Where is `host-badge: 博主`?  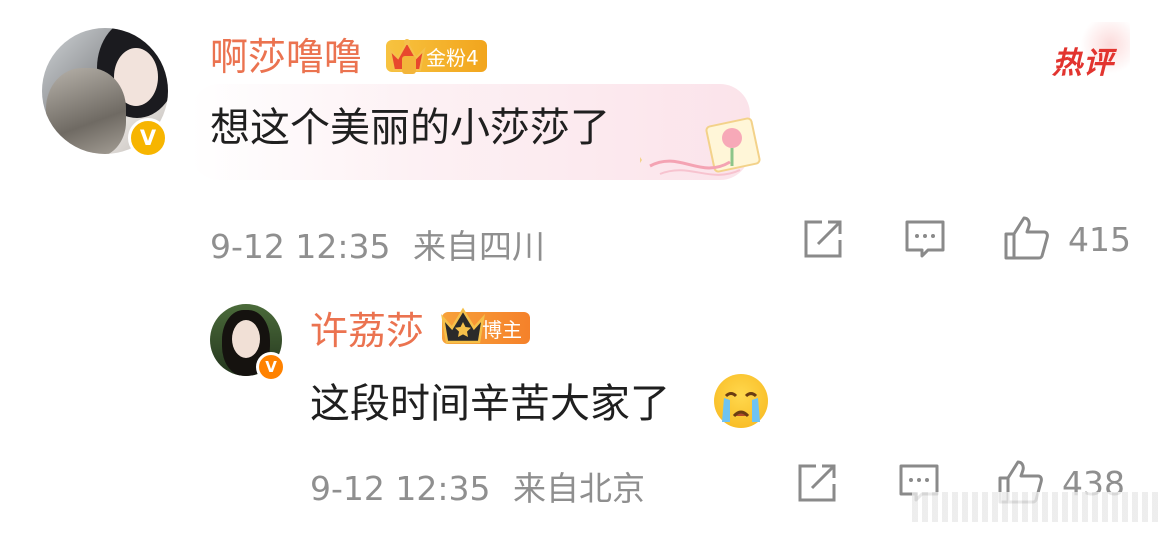
host-badge: 博主 is located at coordinates (485, 325).